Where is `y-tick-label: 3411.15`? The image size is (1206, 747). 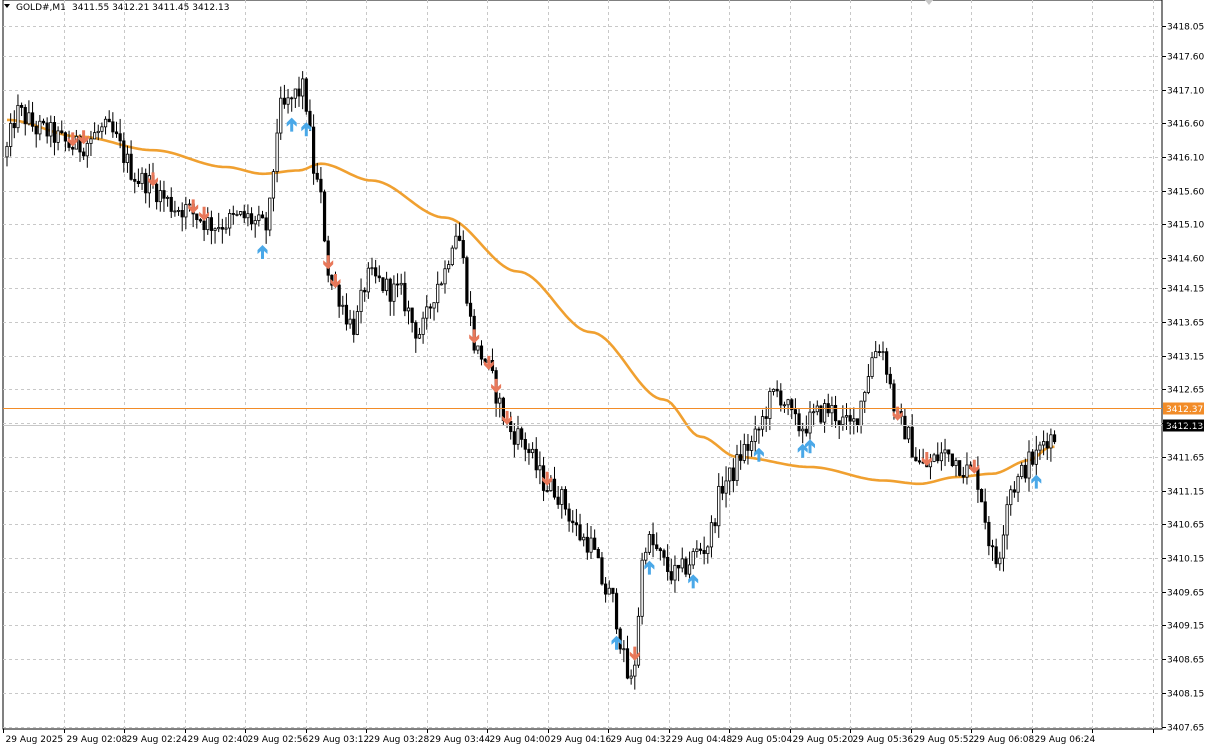 y-tick-label: 3411.15 is located at coordinates (1185, 493).